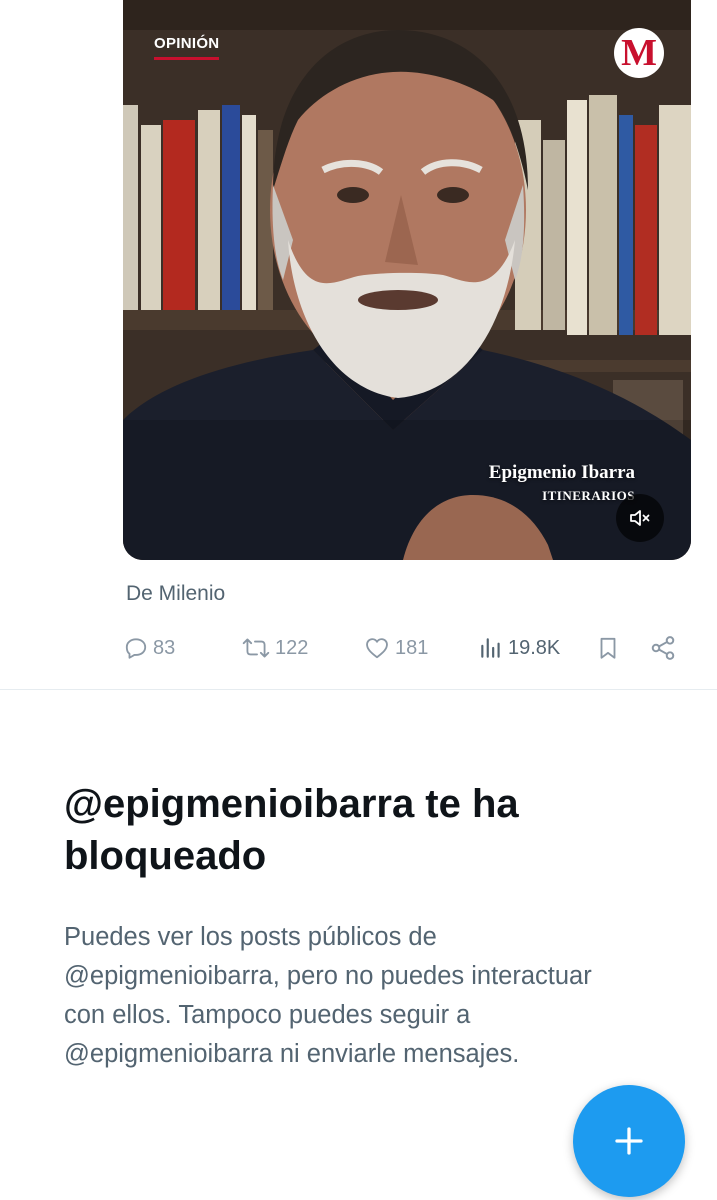 This screenshot has width=717, height=1200. I want to click on repost-icon, so click(256, 648).